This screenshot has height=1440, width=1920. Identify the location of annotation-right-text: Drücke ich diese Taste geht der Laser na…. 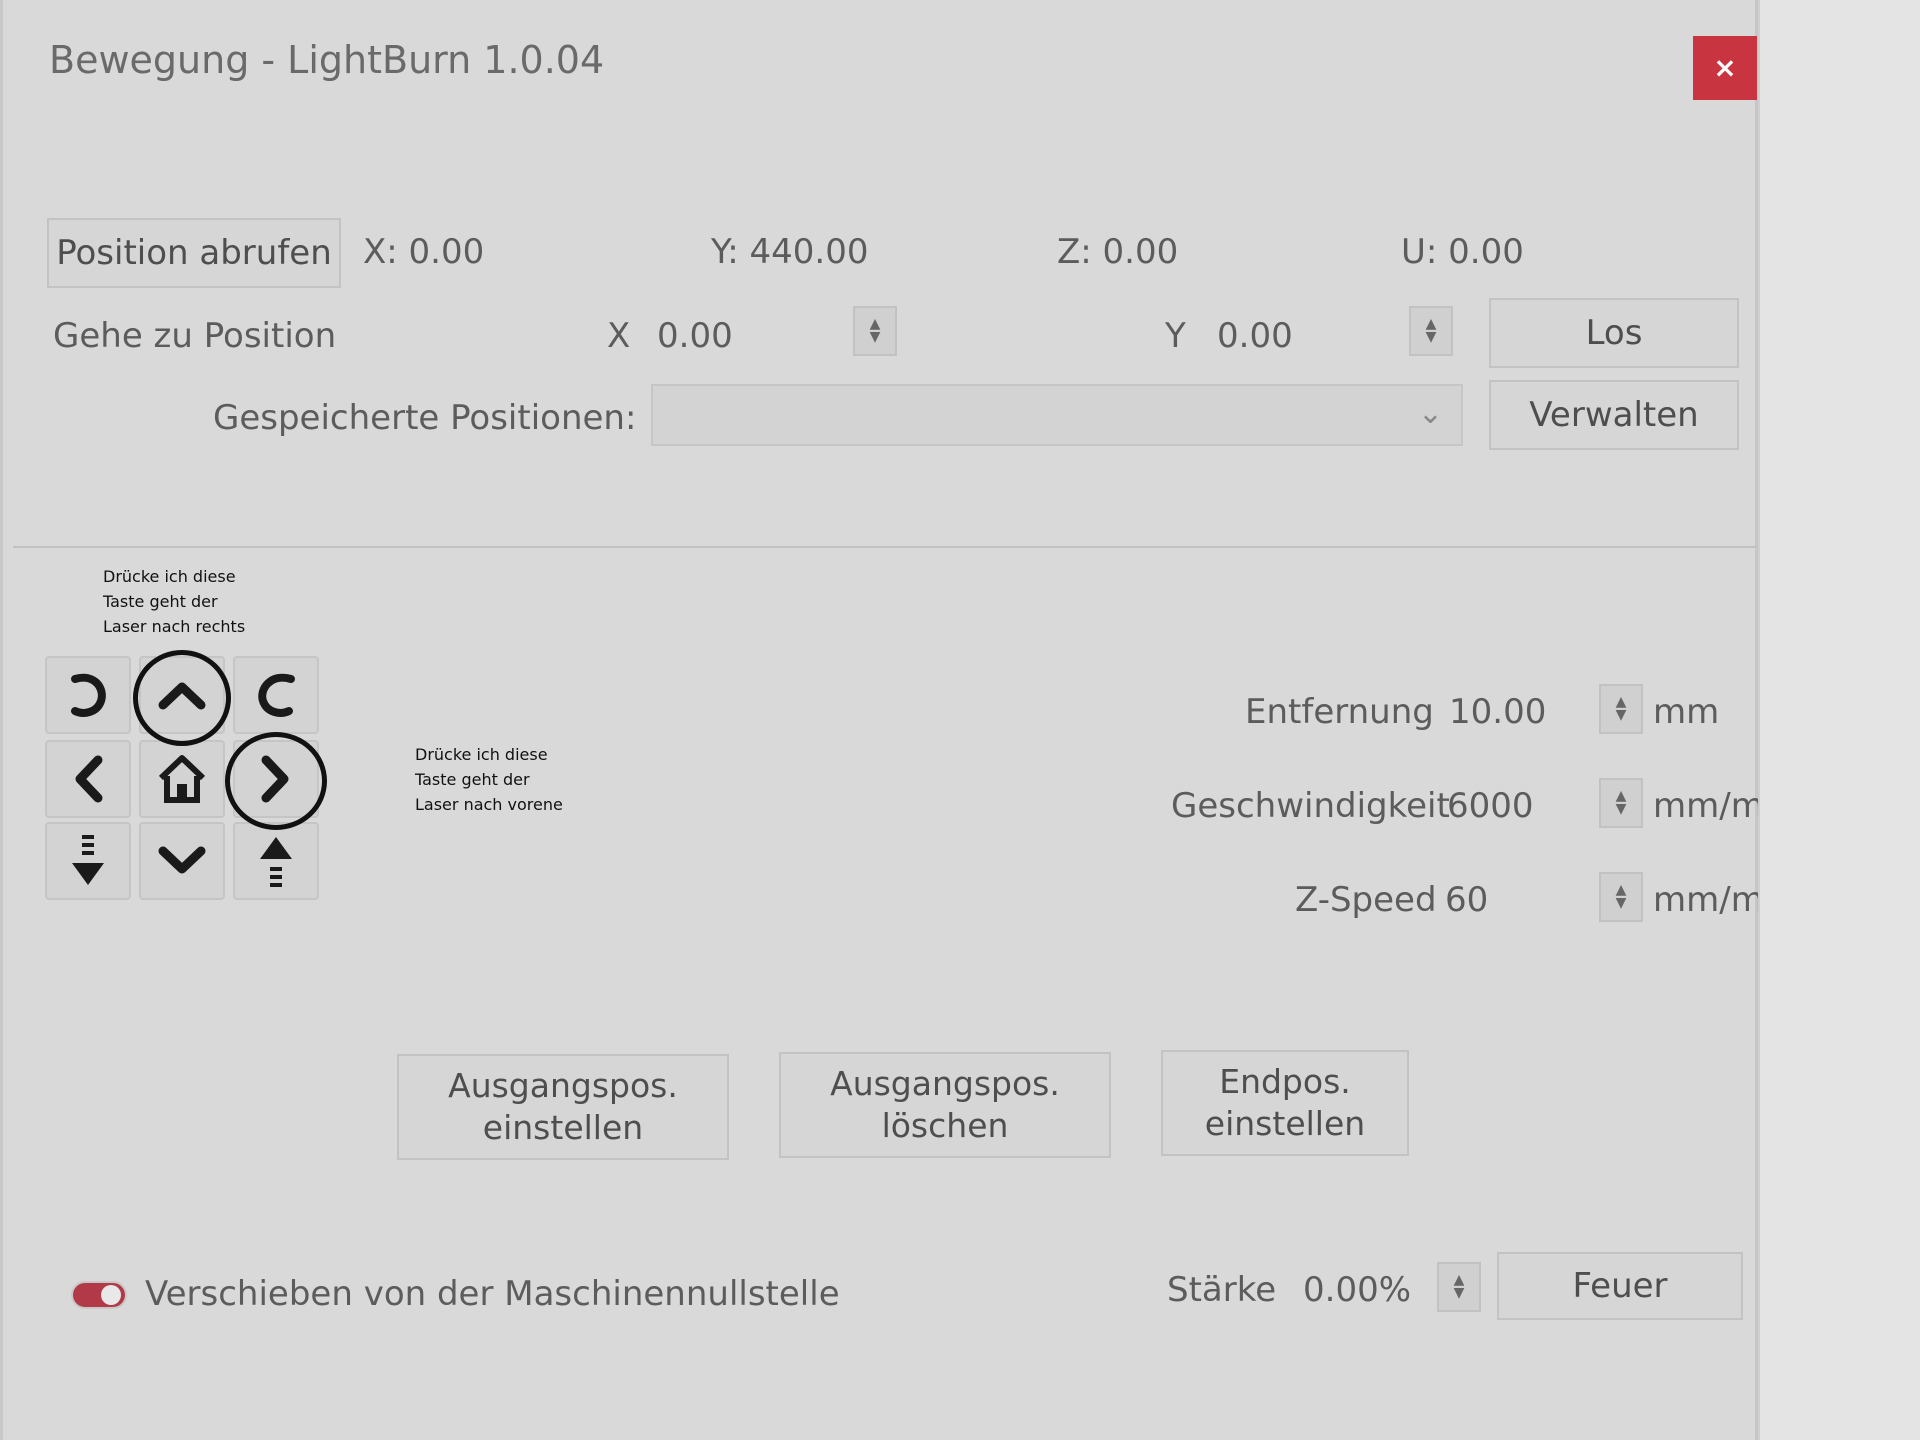
(489, 779).